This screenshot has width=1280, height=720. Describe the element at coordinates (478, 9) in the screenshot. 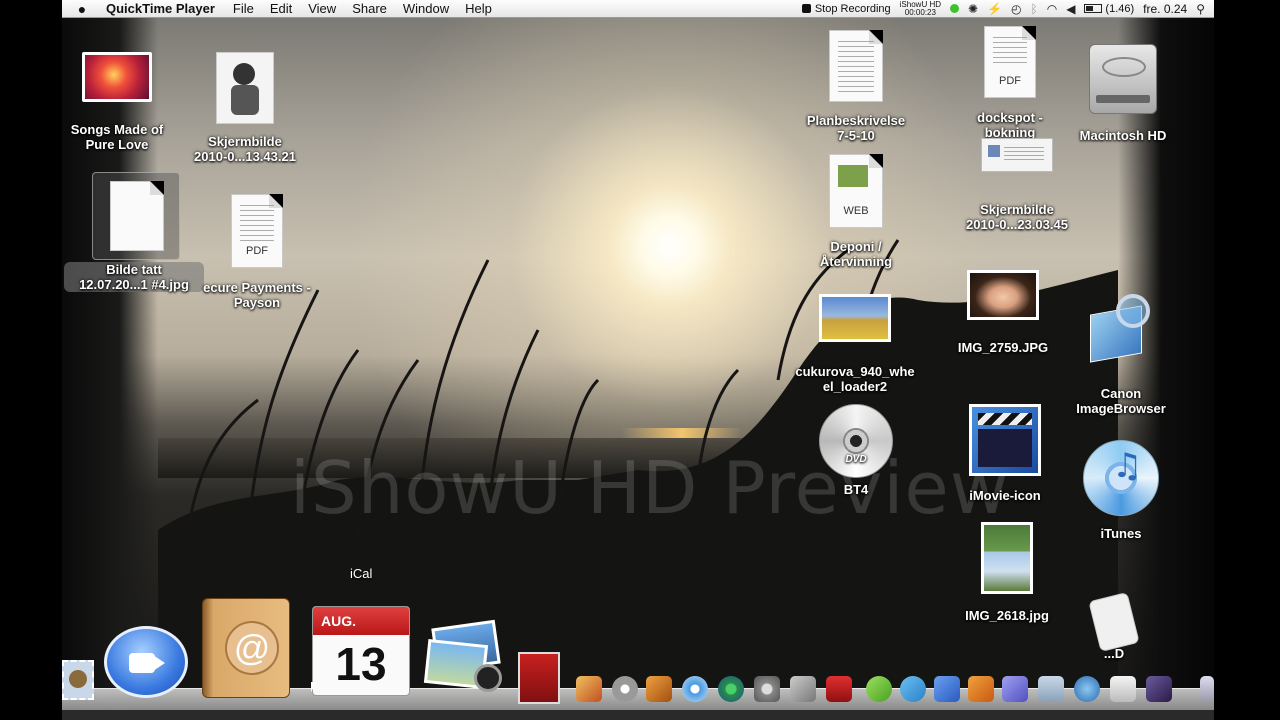

I see `menu-help: Help` at that location.